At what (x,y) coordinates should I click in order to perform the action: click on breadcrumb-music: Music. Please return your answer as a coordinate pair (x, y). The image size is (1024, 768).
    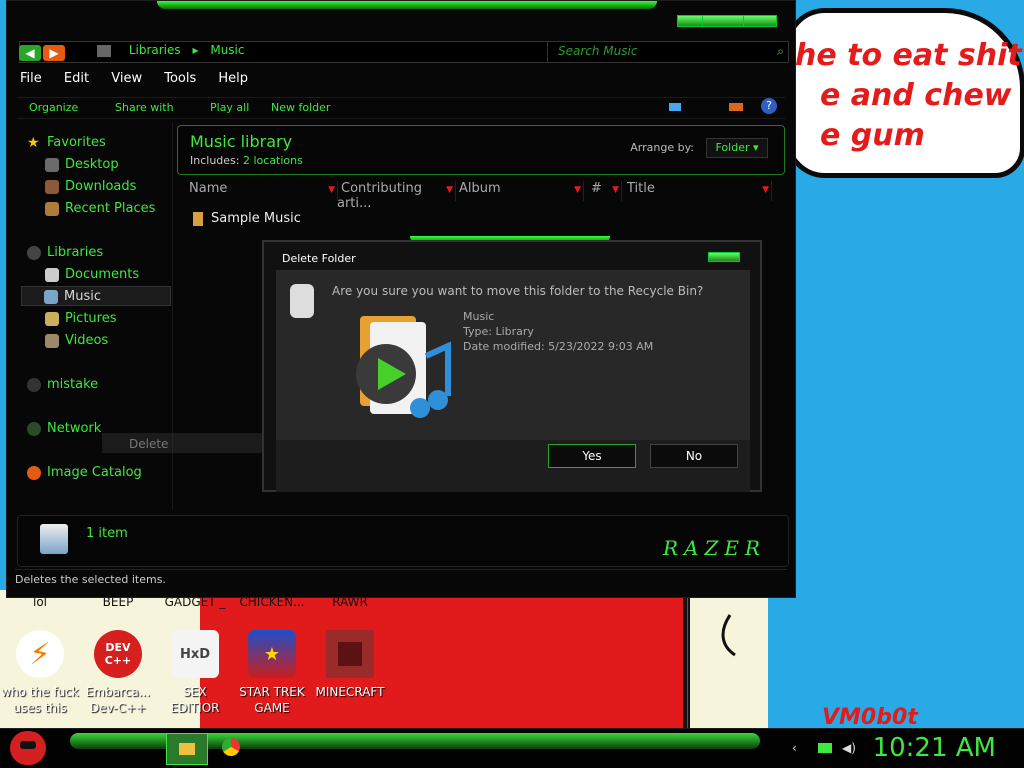
    Looking at the image, I should click on (227, 50).